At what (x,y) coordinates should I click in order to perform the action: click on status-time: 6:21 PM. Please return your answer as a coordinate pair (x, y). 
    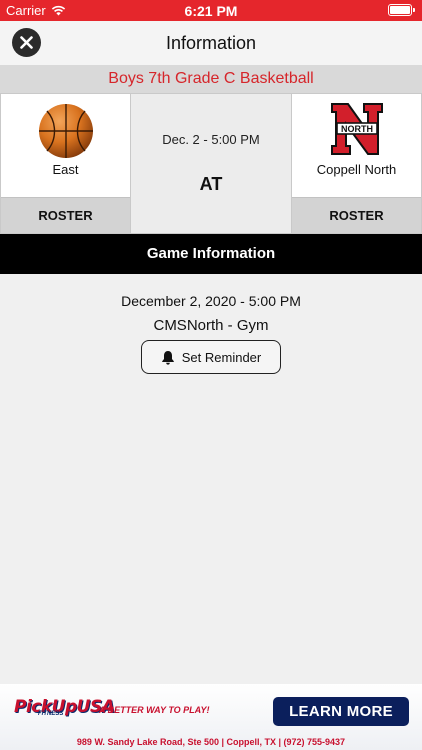
    Looking at the image, I should click on (211, 11).